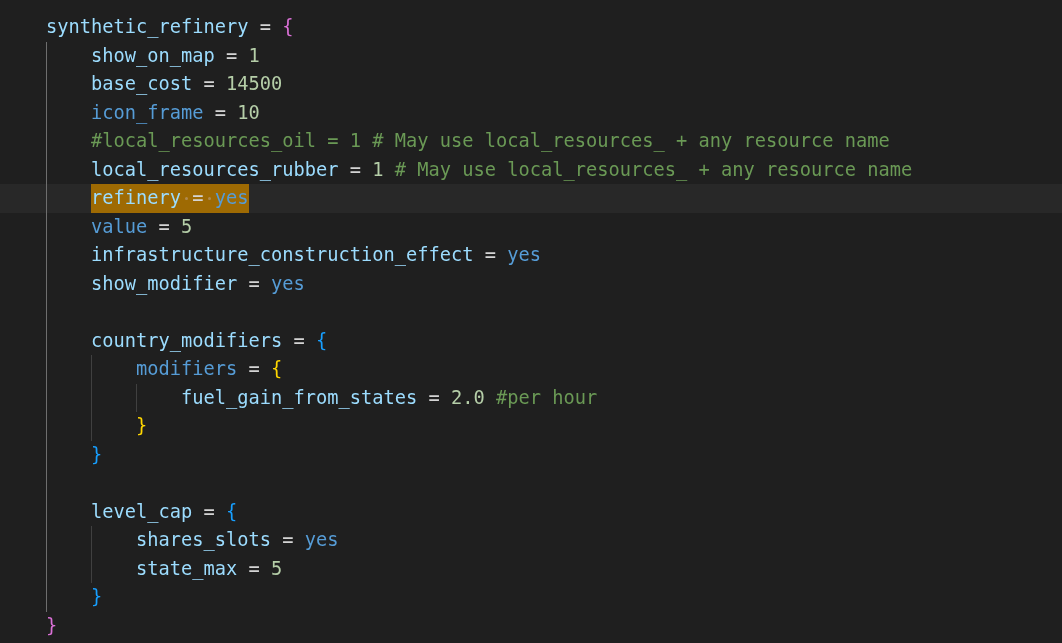  What do you see at coordinates (175, 113) in the screenshot?
I see `code-line: icon_frame = 10` at bounding box center [175, 113].